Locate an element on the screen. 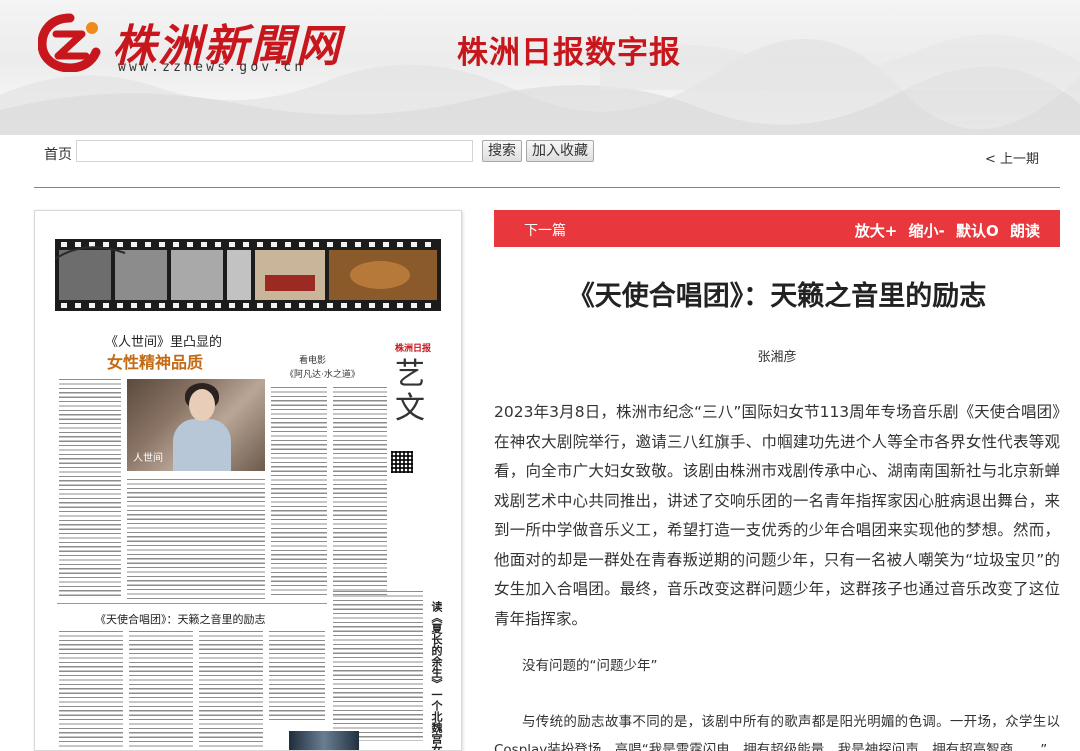  photo-tag: 人世间 is located at coordinates (148, 458).